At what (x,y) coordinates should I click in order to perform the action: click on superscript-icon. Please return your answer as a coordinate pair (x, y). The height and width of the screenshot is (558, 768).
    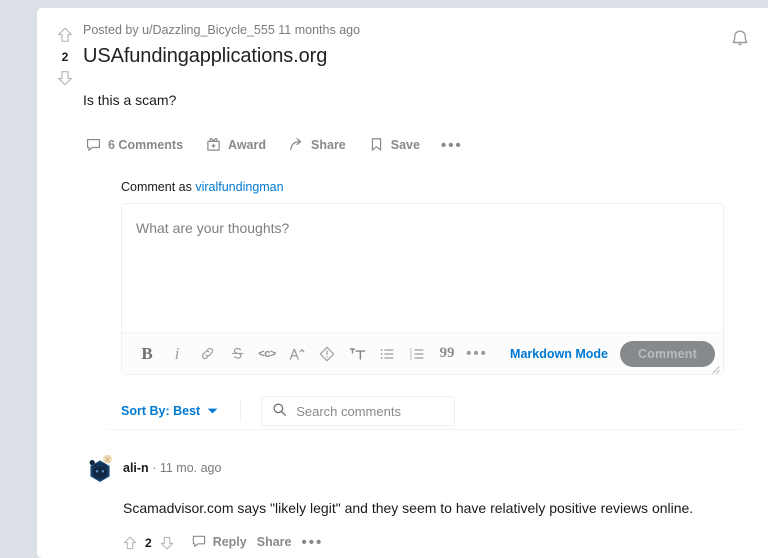
    Looking at the image, I should click on (297, 354).